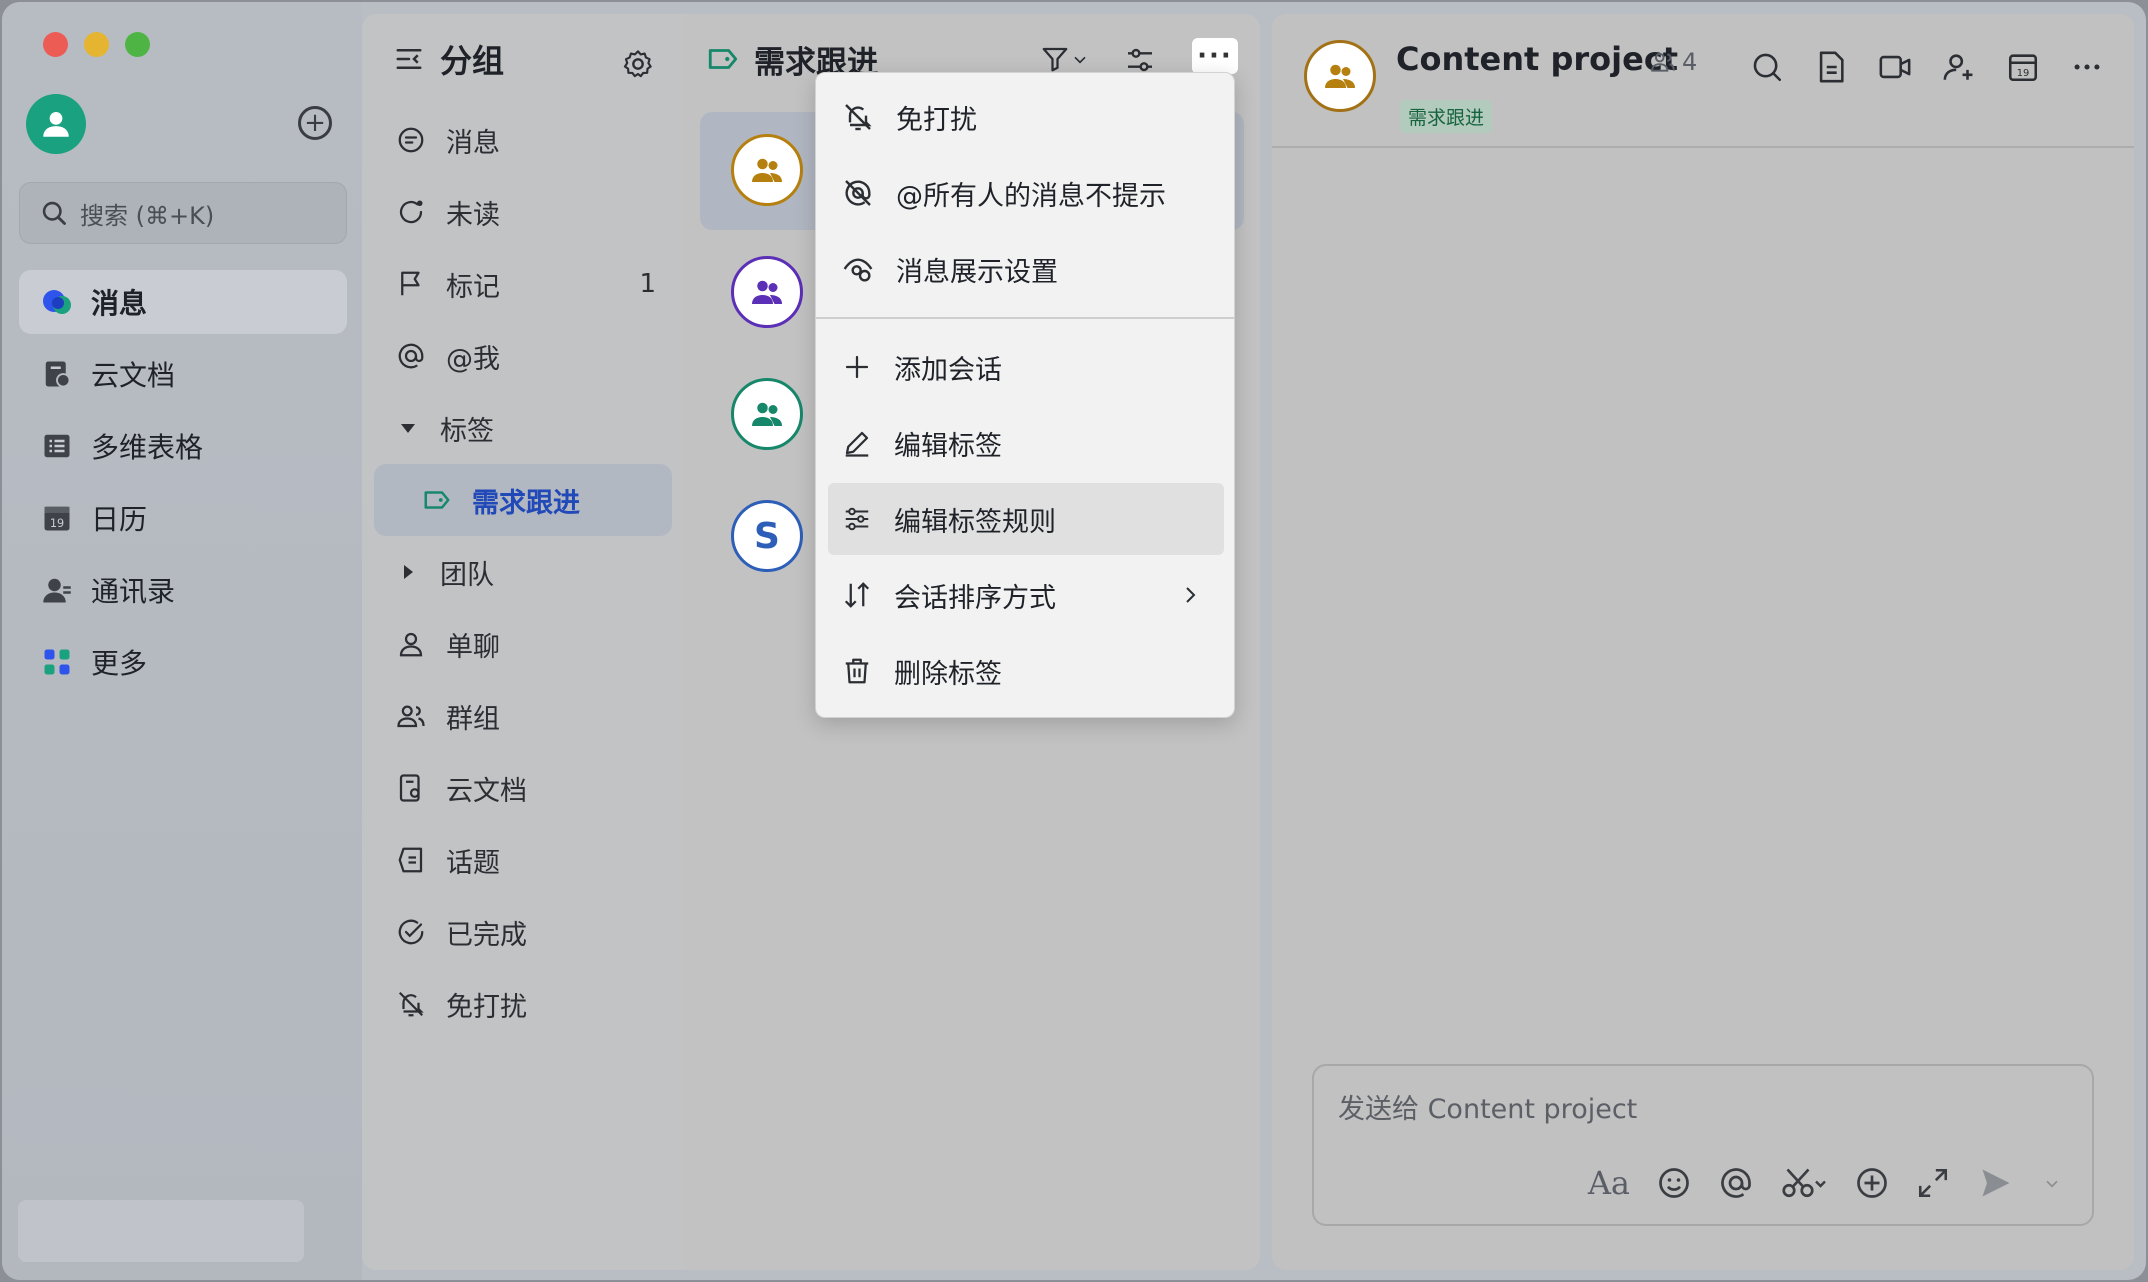 The image size is (2148, 1282). I want to click on search-box: 搜索 (⌘+K), so click(183, 213).